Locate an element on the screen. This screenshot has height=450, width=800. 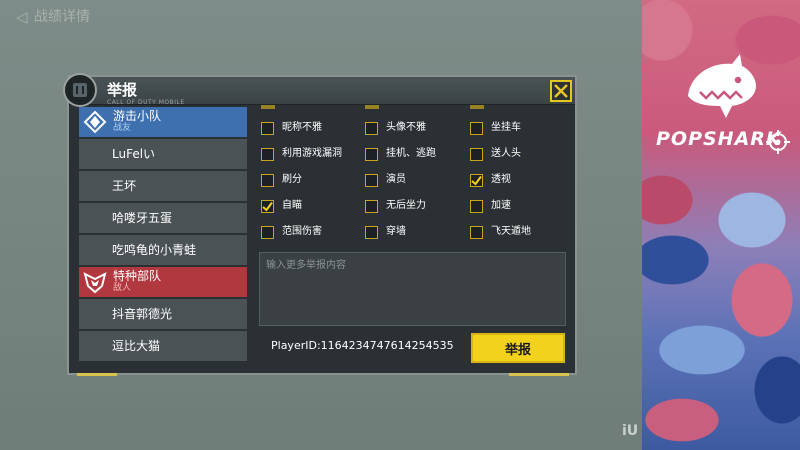
reason-label: 刷分 is located at coordinates (292, 179).